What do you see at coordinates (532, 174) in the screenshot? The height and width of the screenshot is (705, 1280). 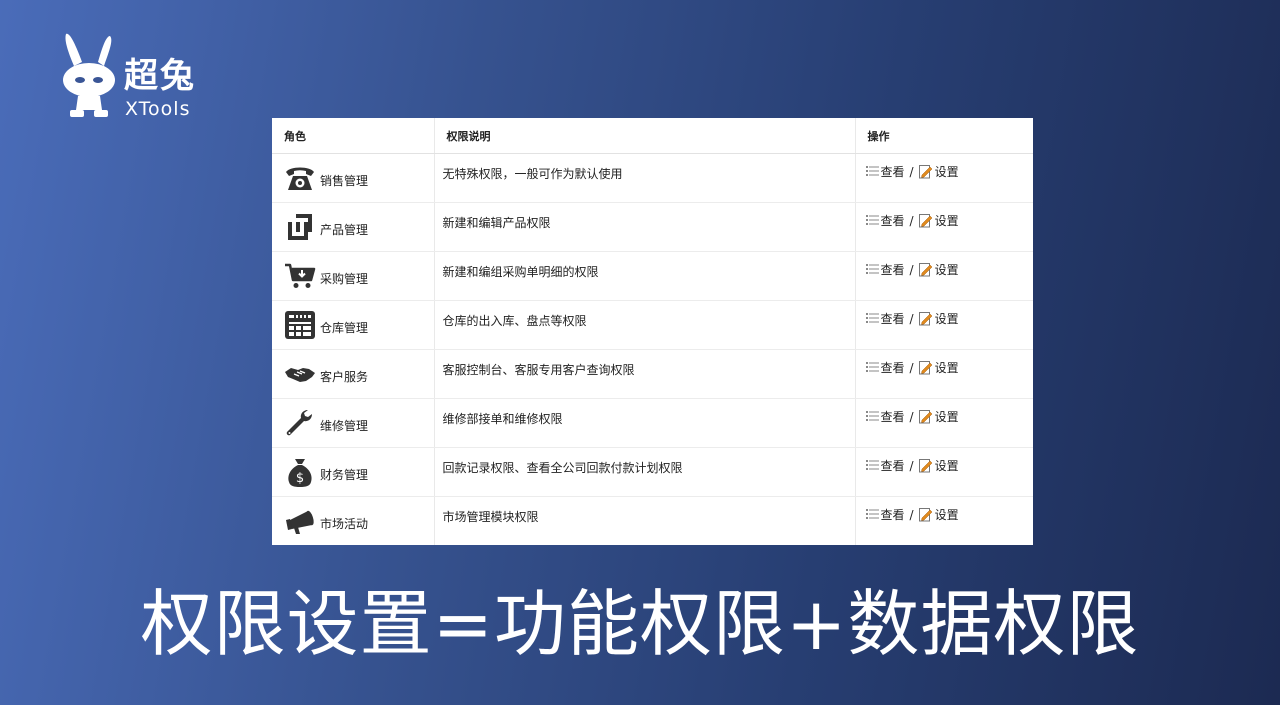 I see `role-description: 无特殊权限，一般可作为默认使用` at bounding box center [532, 174].